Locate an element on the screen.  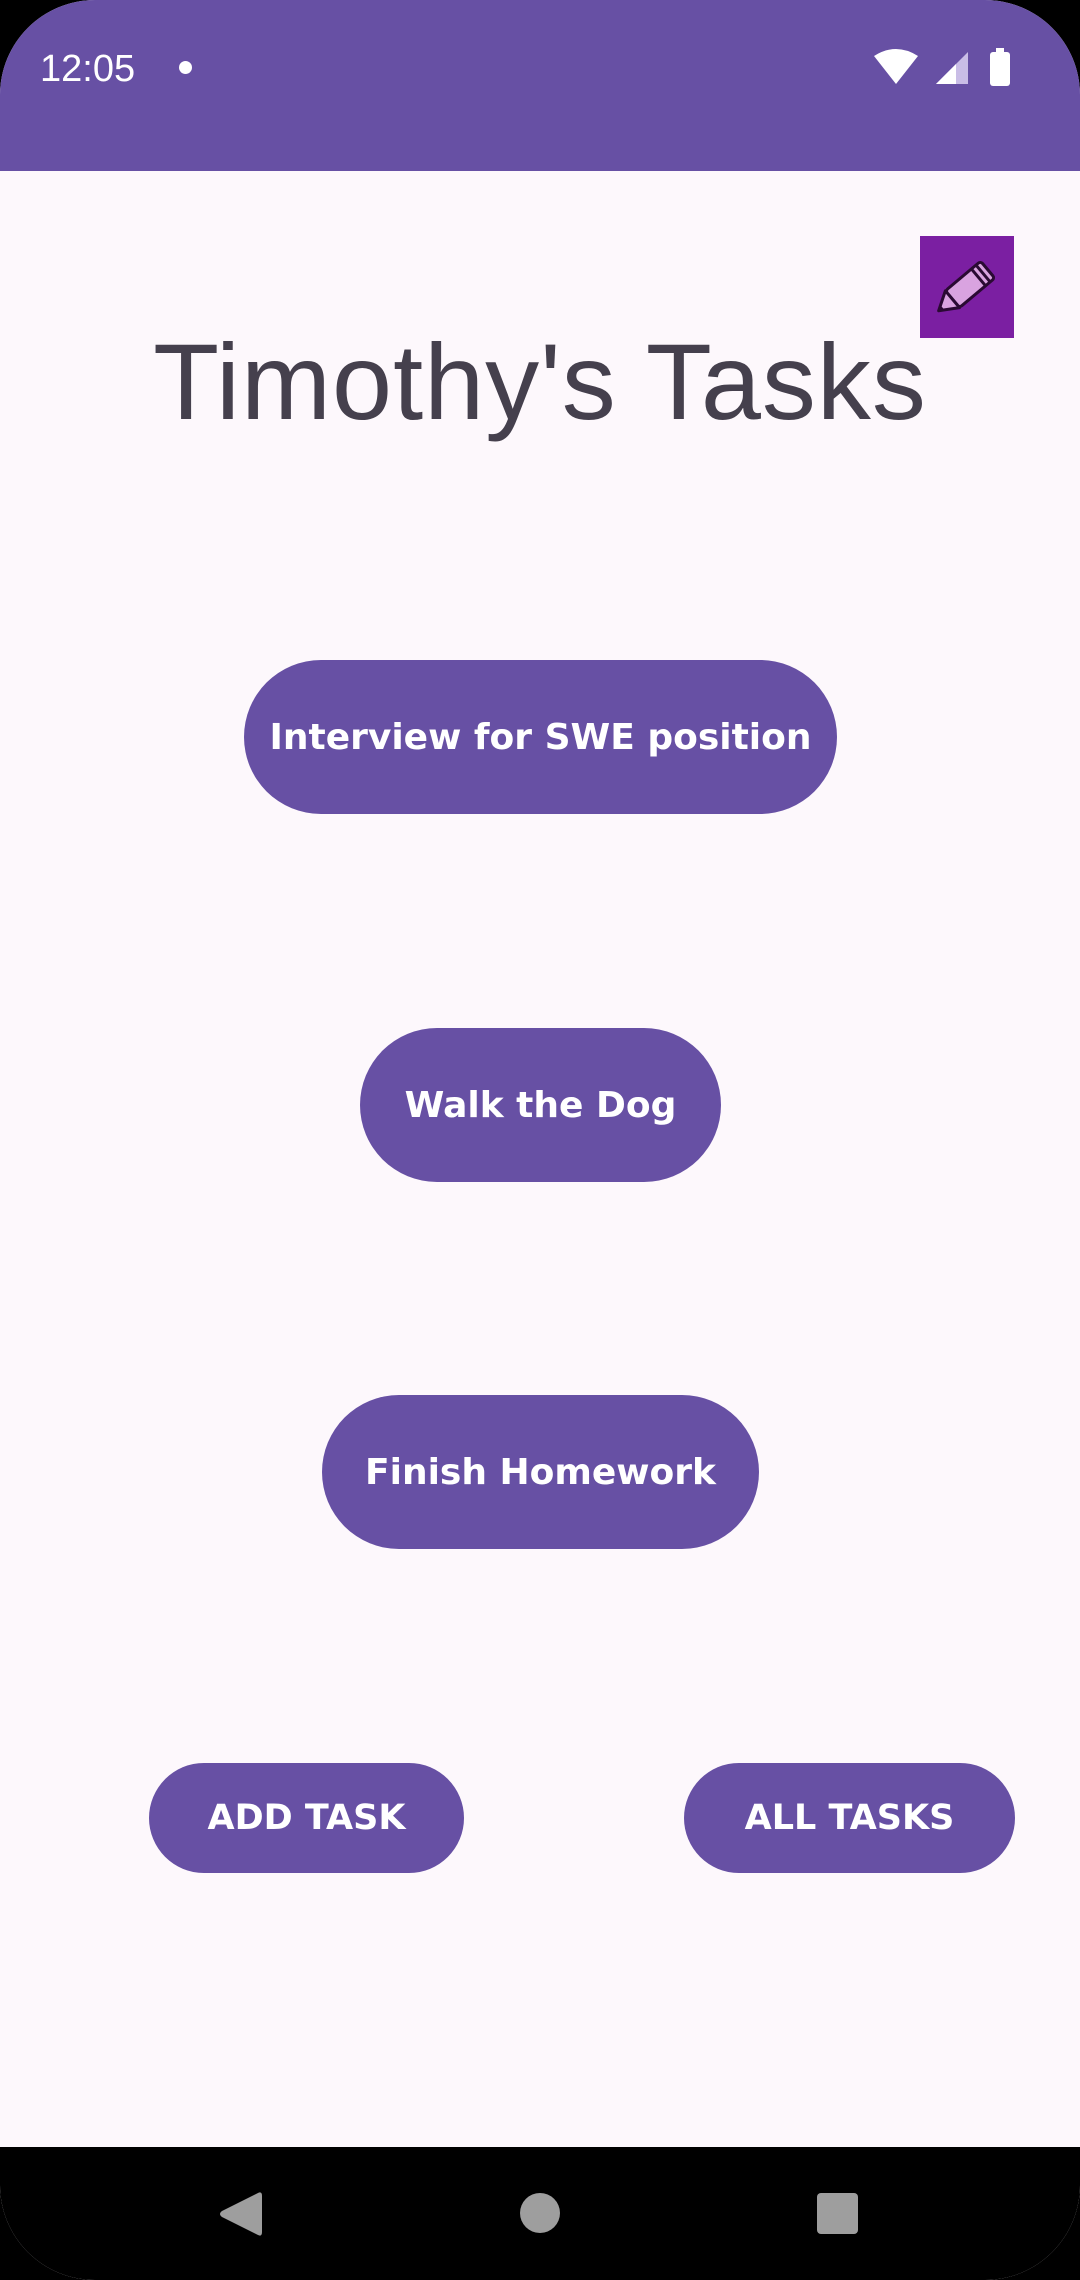
back-icon is located at coordinates (240, 2214).